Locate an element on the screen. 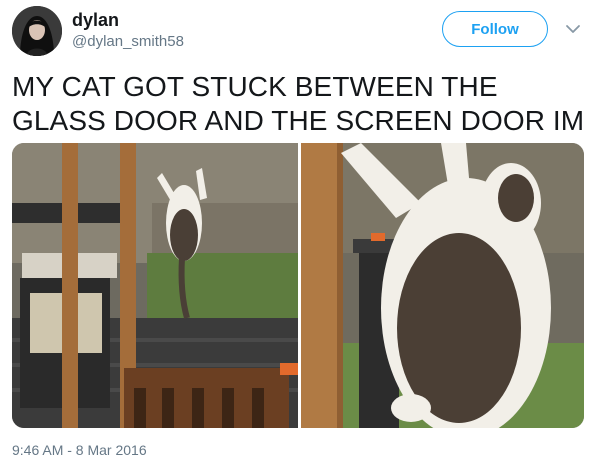 Image resolution: width=600 pixels, height=464 pixels. display-name: dylan is located at coordinates (95, 20).